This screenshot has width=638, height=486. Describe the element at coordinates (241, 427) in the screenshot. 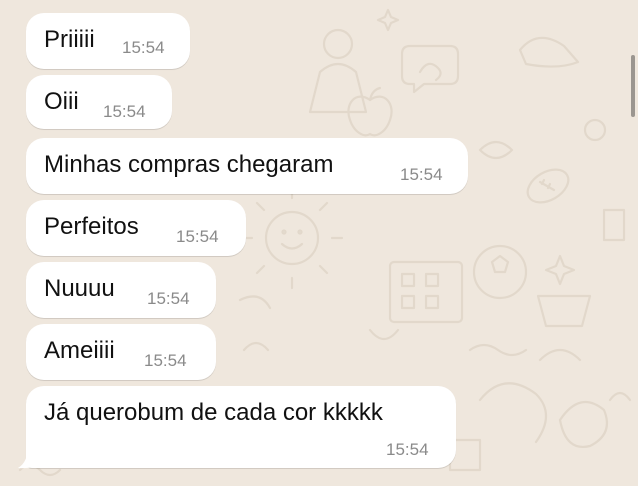

I see `message-bubble: Já querobum de cada cor kkkkk 15:54` at that location.